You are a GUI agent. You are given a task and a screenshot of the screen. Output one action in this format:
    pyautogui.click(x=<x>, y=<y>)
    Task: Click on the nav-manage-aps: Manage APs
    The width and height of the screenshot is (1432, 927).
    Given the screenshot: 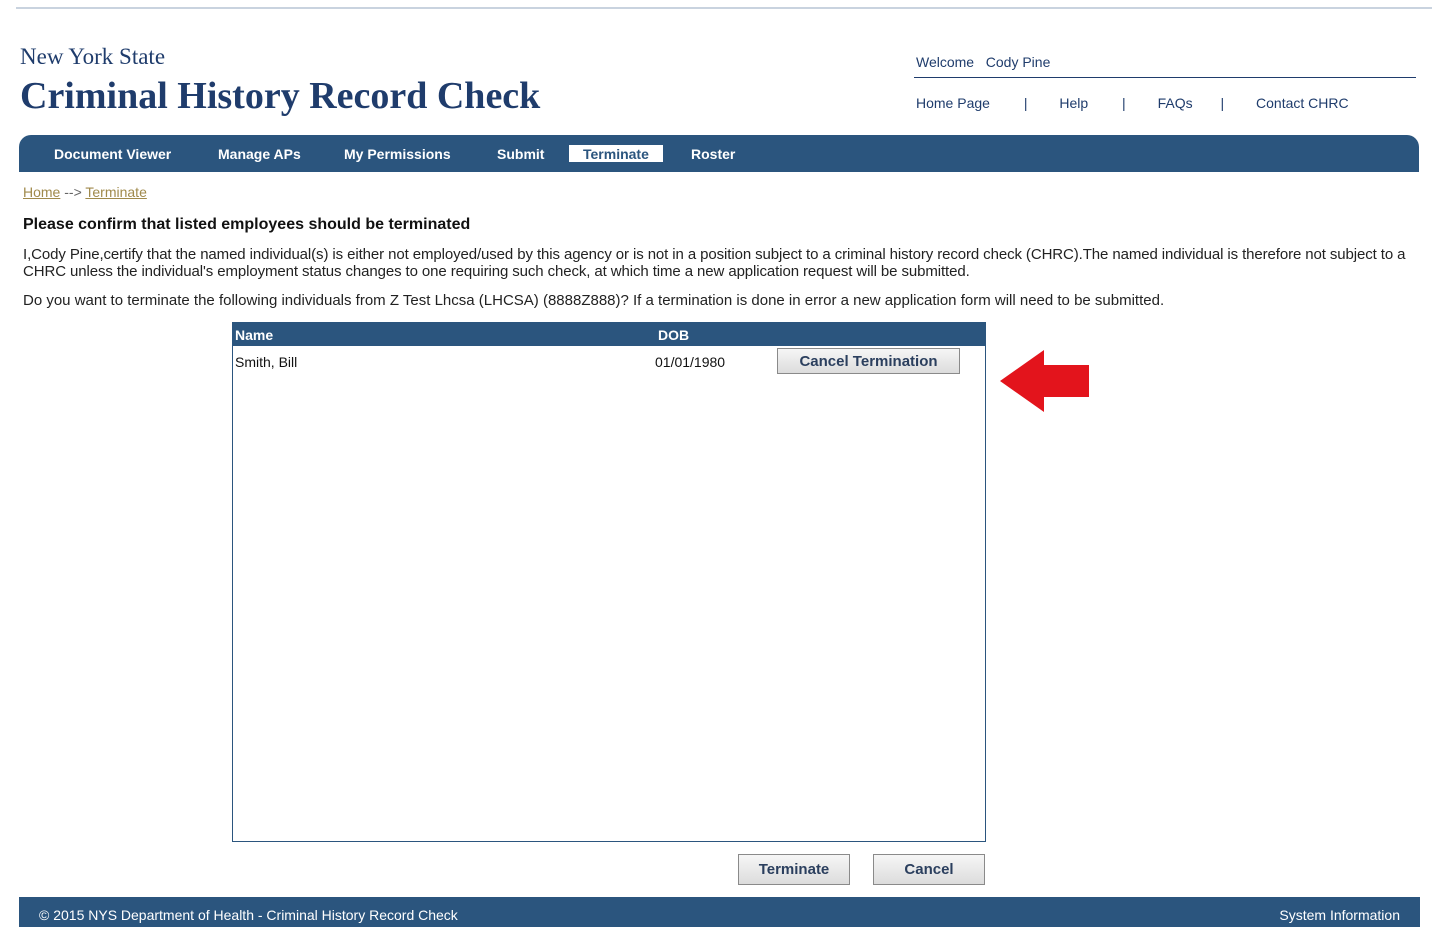 What is the action you would take?
    pyautogui.click(x=259, y=154)
    